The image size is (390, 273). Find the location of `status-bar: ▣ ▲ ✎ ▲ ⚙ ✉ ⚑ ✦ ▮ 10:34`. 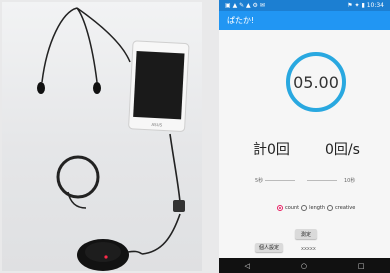

status-bar: ▣ ▲ ✎ ▲ ⚙ ✉ ⚑ ✦ ▮ 10:34 is located at coordinates (304, 5).